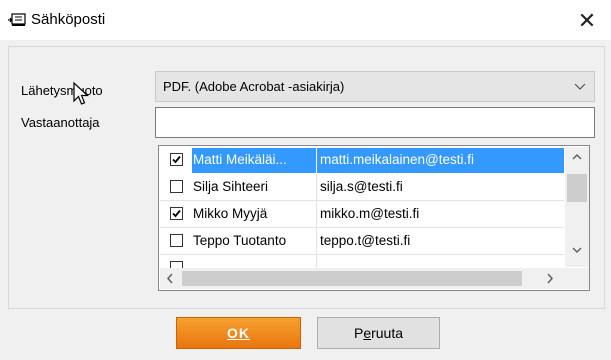 The image size is (611, 360). What do you see at coordinates (375, 122) in the screenshot?
I see `recipient-input` at bounding box center [375, 122].